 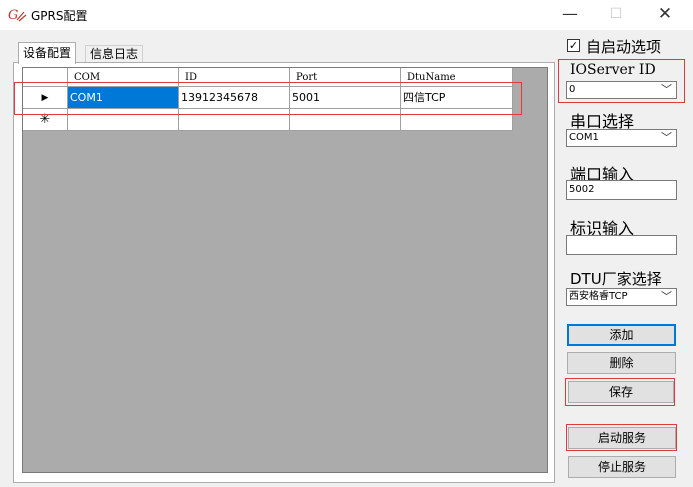 I want to click on vendor-value: 西安格睿TCP, so click(x=598, y=296).